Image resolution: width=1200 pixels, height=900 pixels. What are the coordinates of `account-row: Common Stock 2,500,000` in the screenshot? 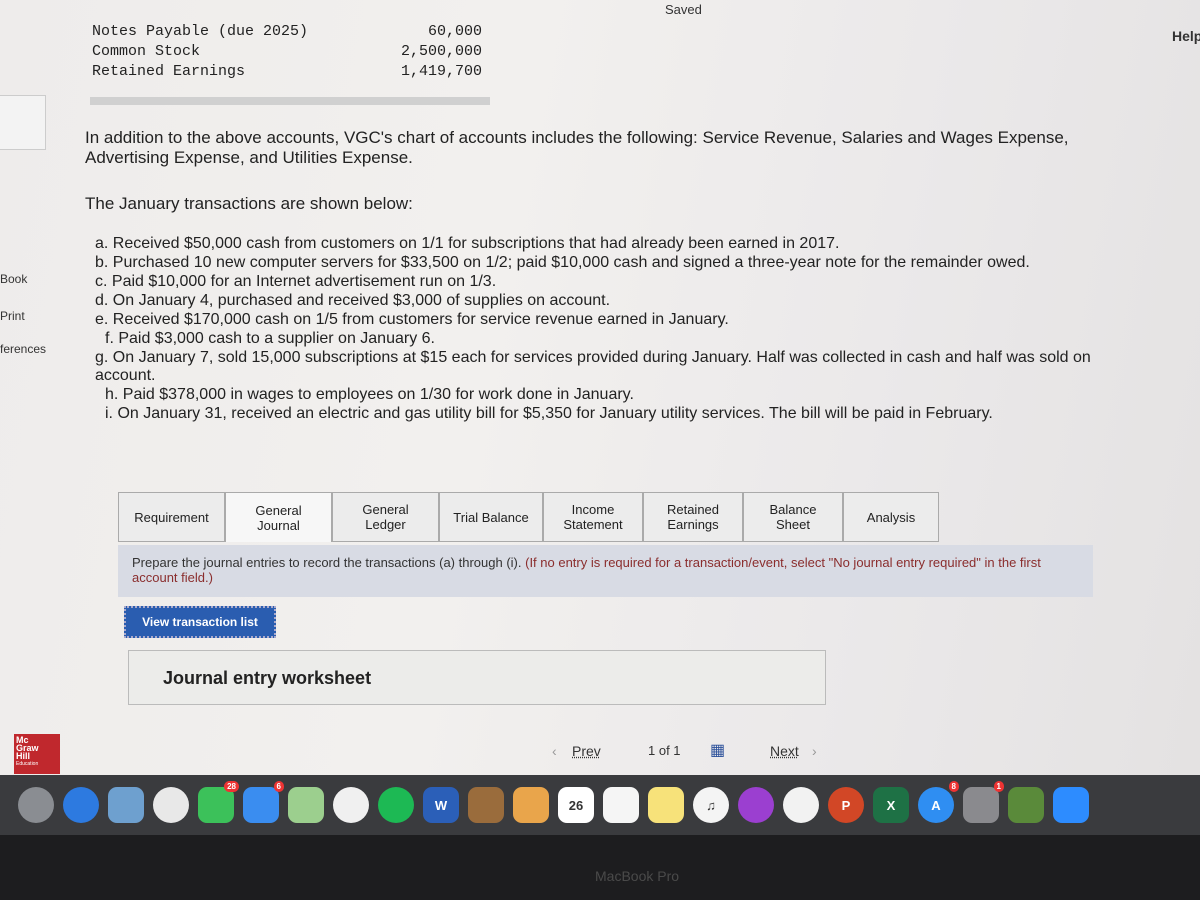 It's located at (287, 52).